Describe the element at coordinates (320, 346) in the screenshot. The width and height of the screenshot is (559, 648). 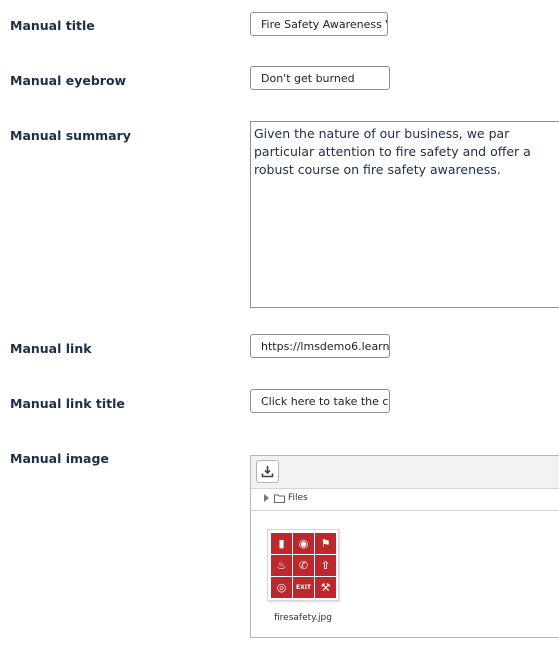
I see `manual-link-input` at that location.